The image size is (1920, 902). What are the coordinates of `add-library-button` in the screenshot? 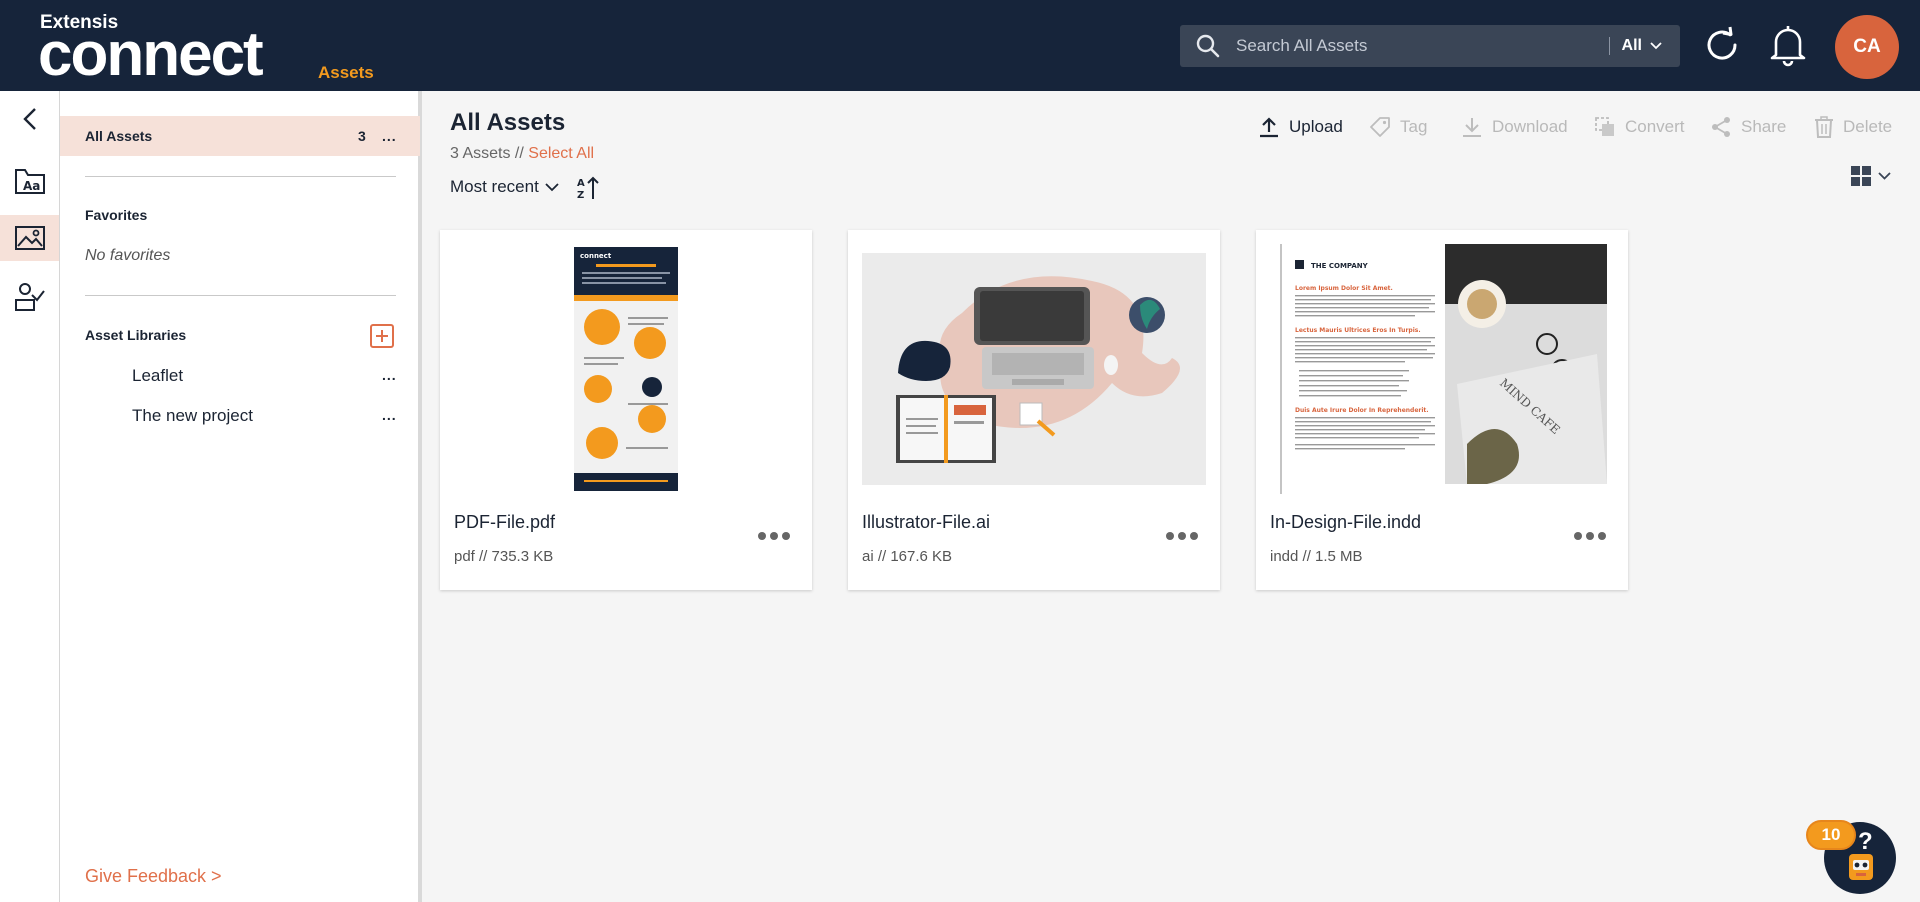 It's located at (382, 336).